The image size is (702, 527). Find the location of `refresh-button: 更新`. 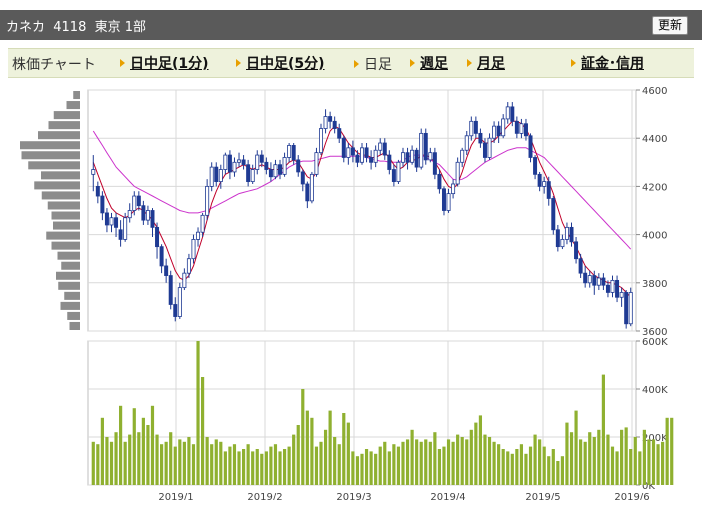

refresh-button: 更新 is located at coordinates (669, 25).